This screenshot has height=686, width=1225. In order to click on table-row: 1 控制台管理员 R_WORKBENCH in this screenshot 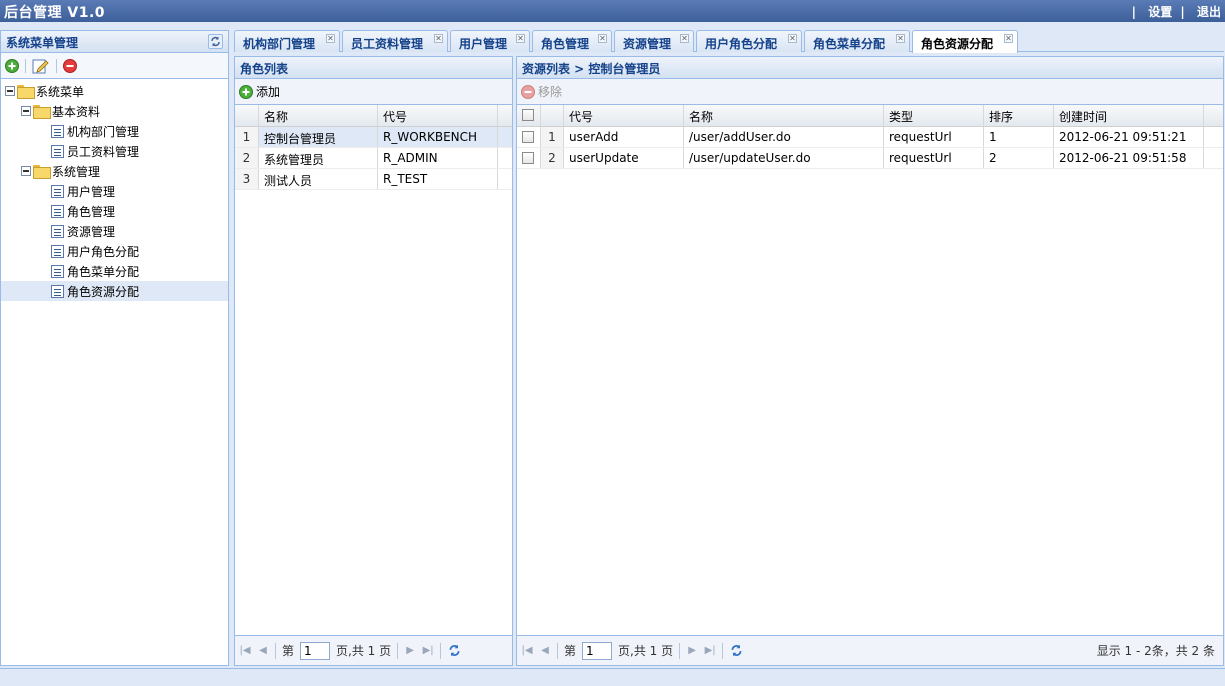, I will do `click(373, 137)`.